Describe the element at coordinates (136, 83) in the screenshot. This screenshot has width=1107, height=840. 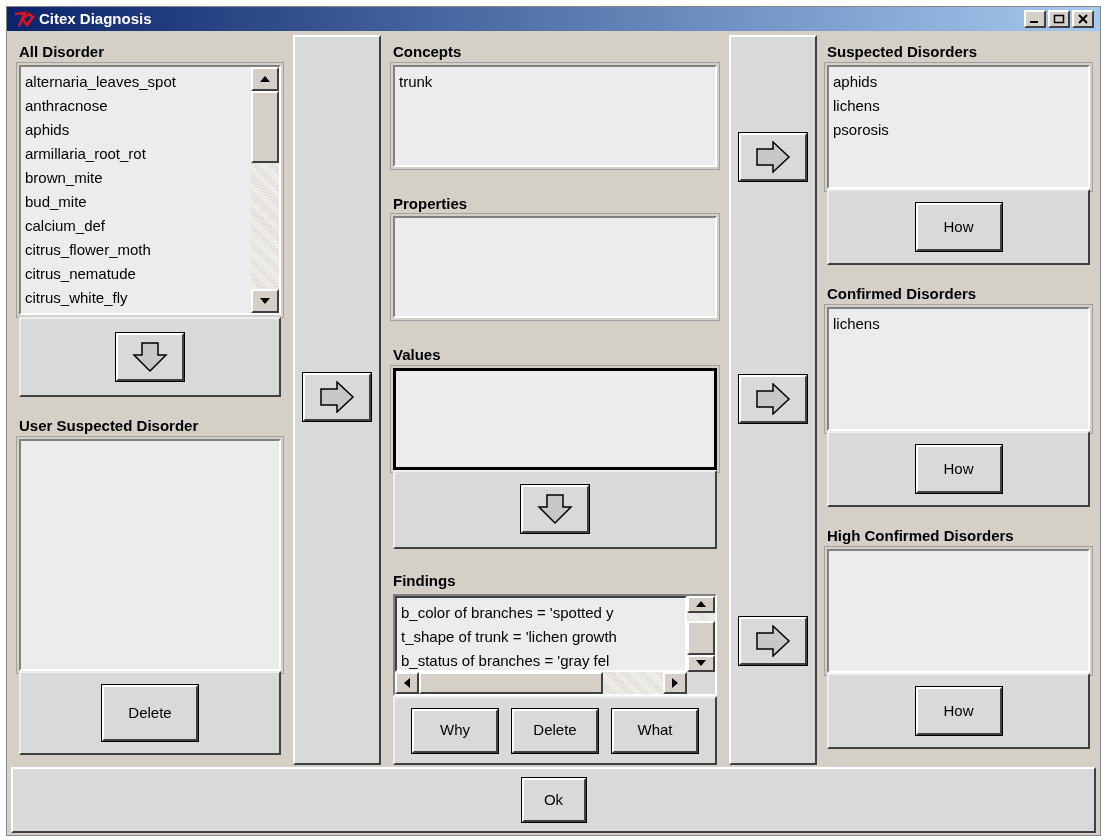
I see `list-item: alternaria_leaves_spot` at that location.